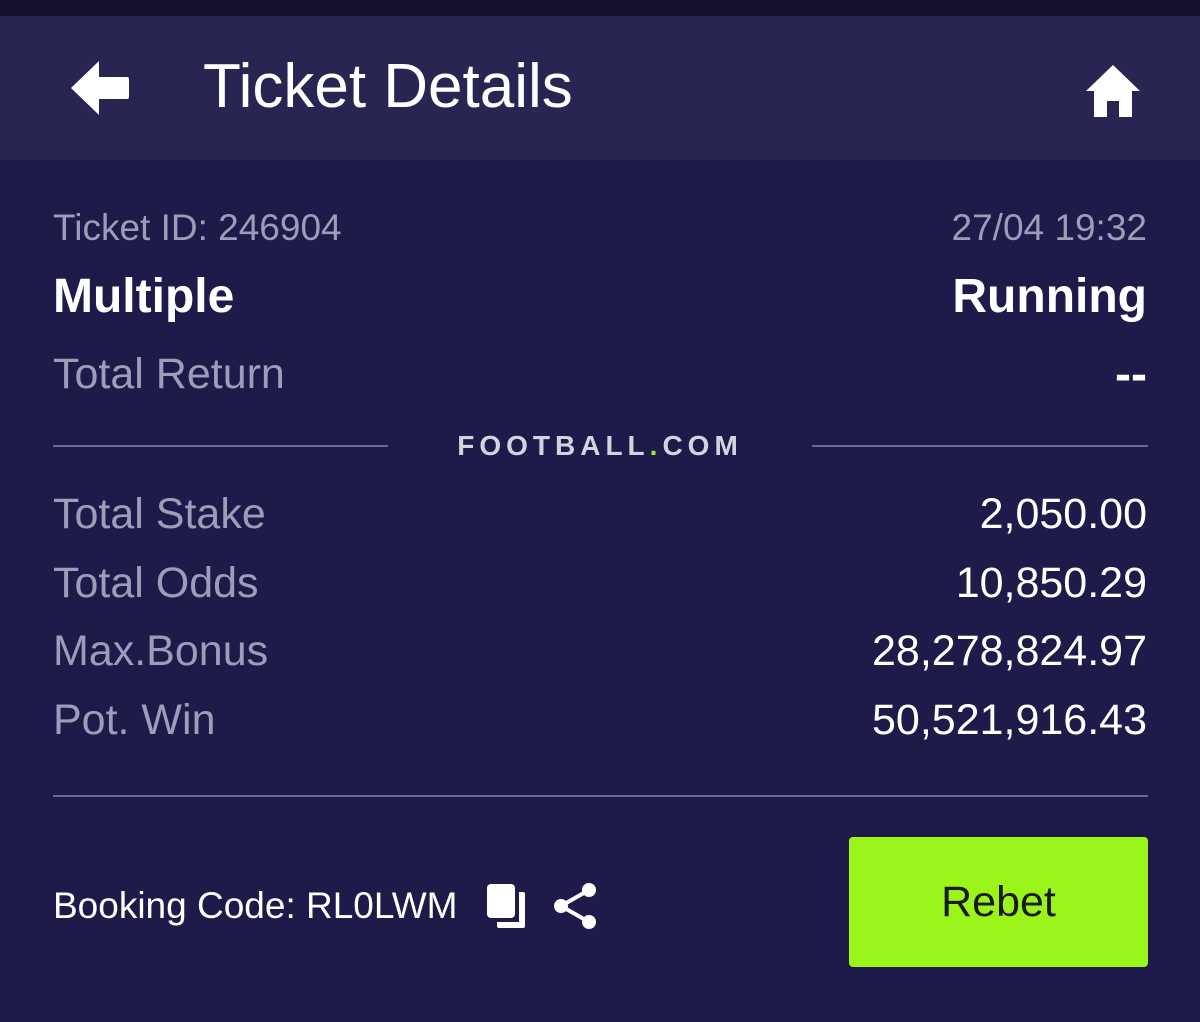 This screenshot has width=1200, height=1022. I want to click on ticket-datetime: 27/04 19:32, so click(1049, 227).